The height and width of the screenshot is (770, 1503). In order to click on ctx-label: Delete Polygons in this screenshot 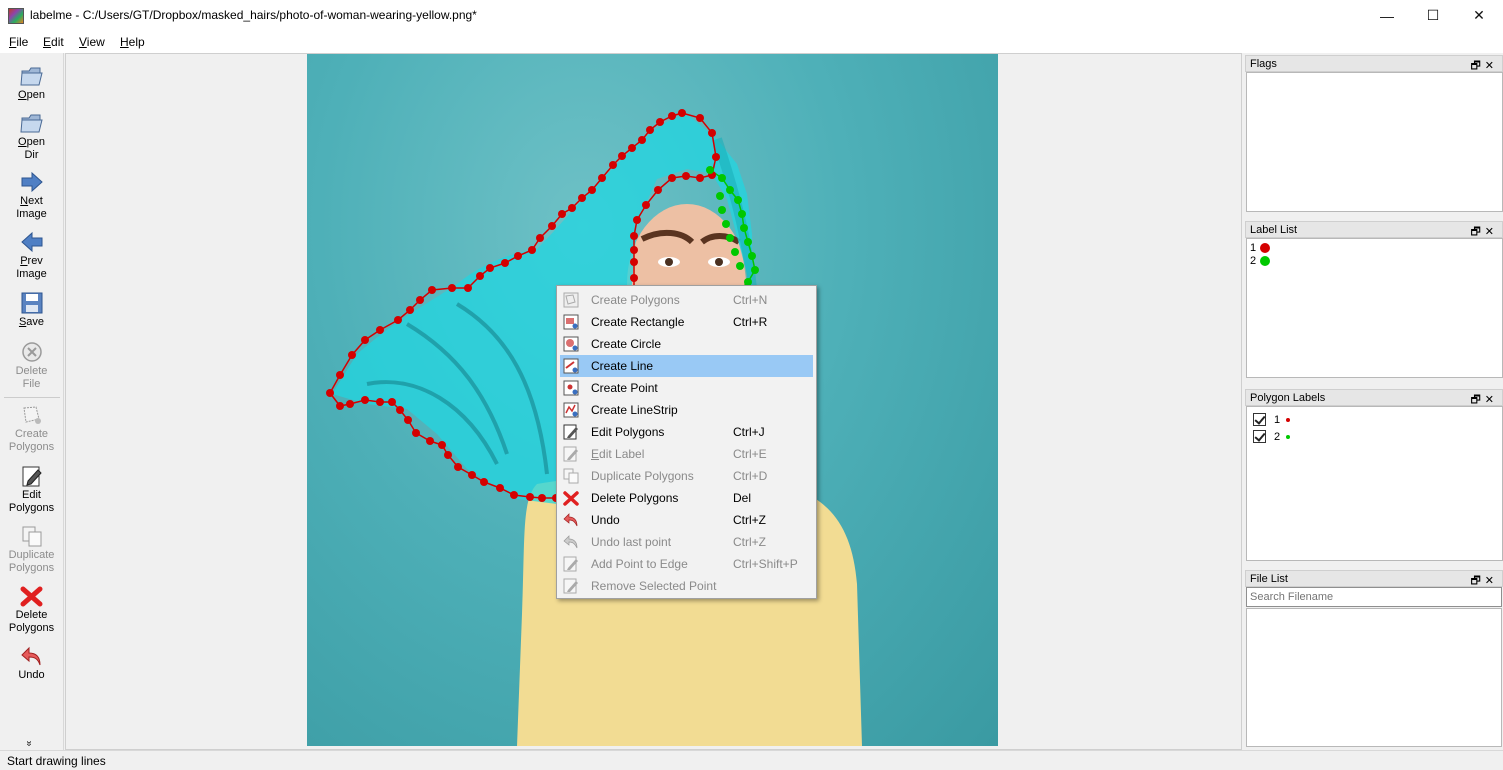, I will do `click(635, 498)`.